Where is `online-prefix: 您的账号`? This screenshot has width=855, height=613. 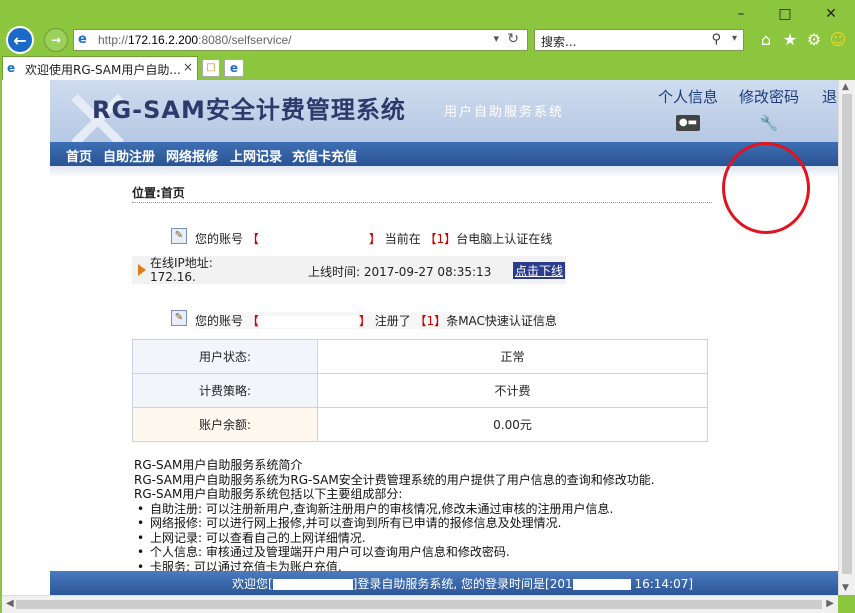 online-prefix: 您的账号 is located at coordinates (219, 239).